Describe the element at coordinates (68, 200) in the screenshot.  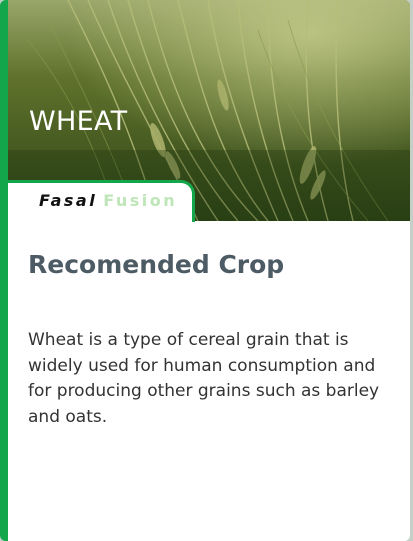
I see `brand-name-part1: Fasal` at that location.